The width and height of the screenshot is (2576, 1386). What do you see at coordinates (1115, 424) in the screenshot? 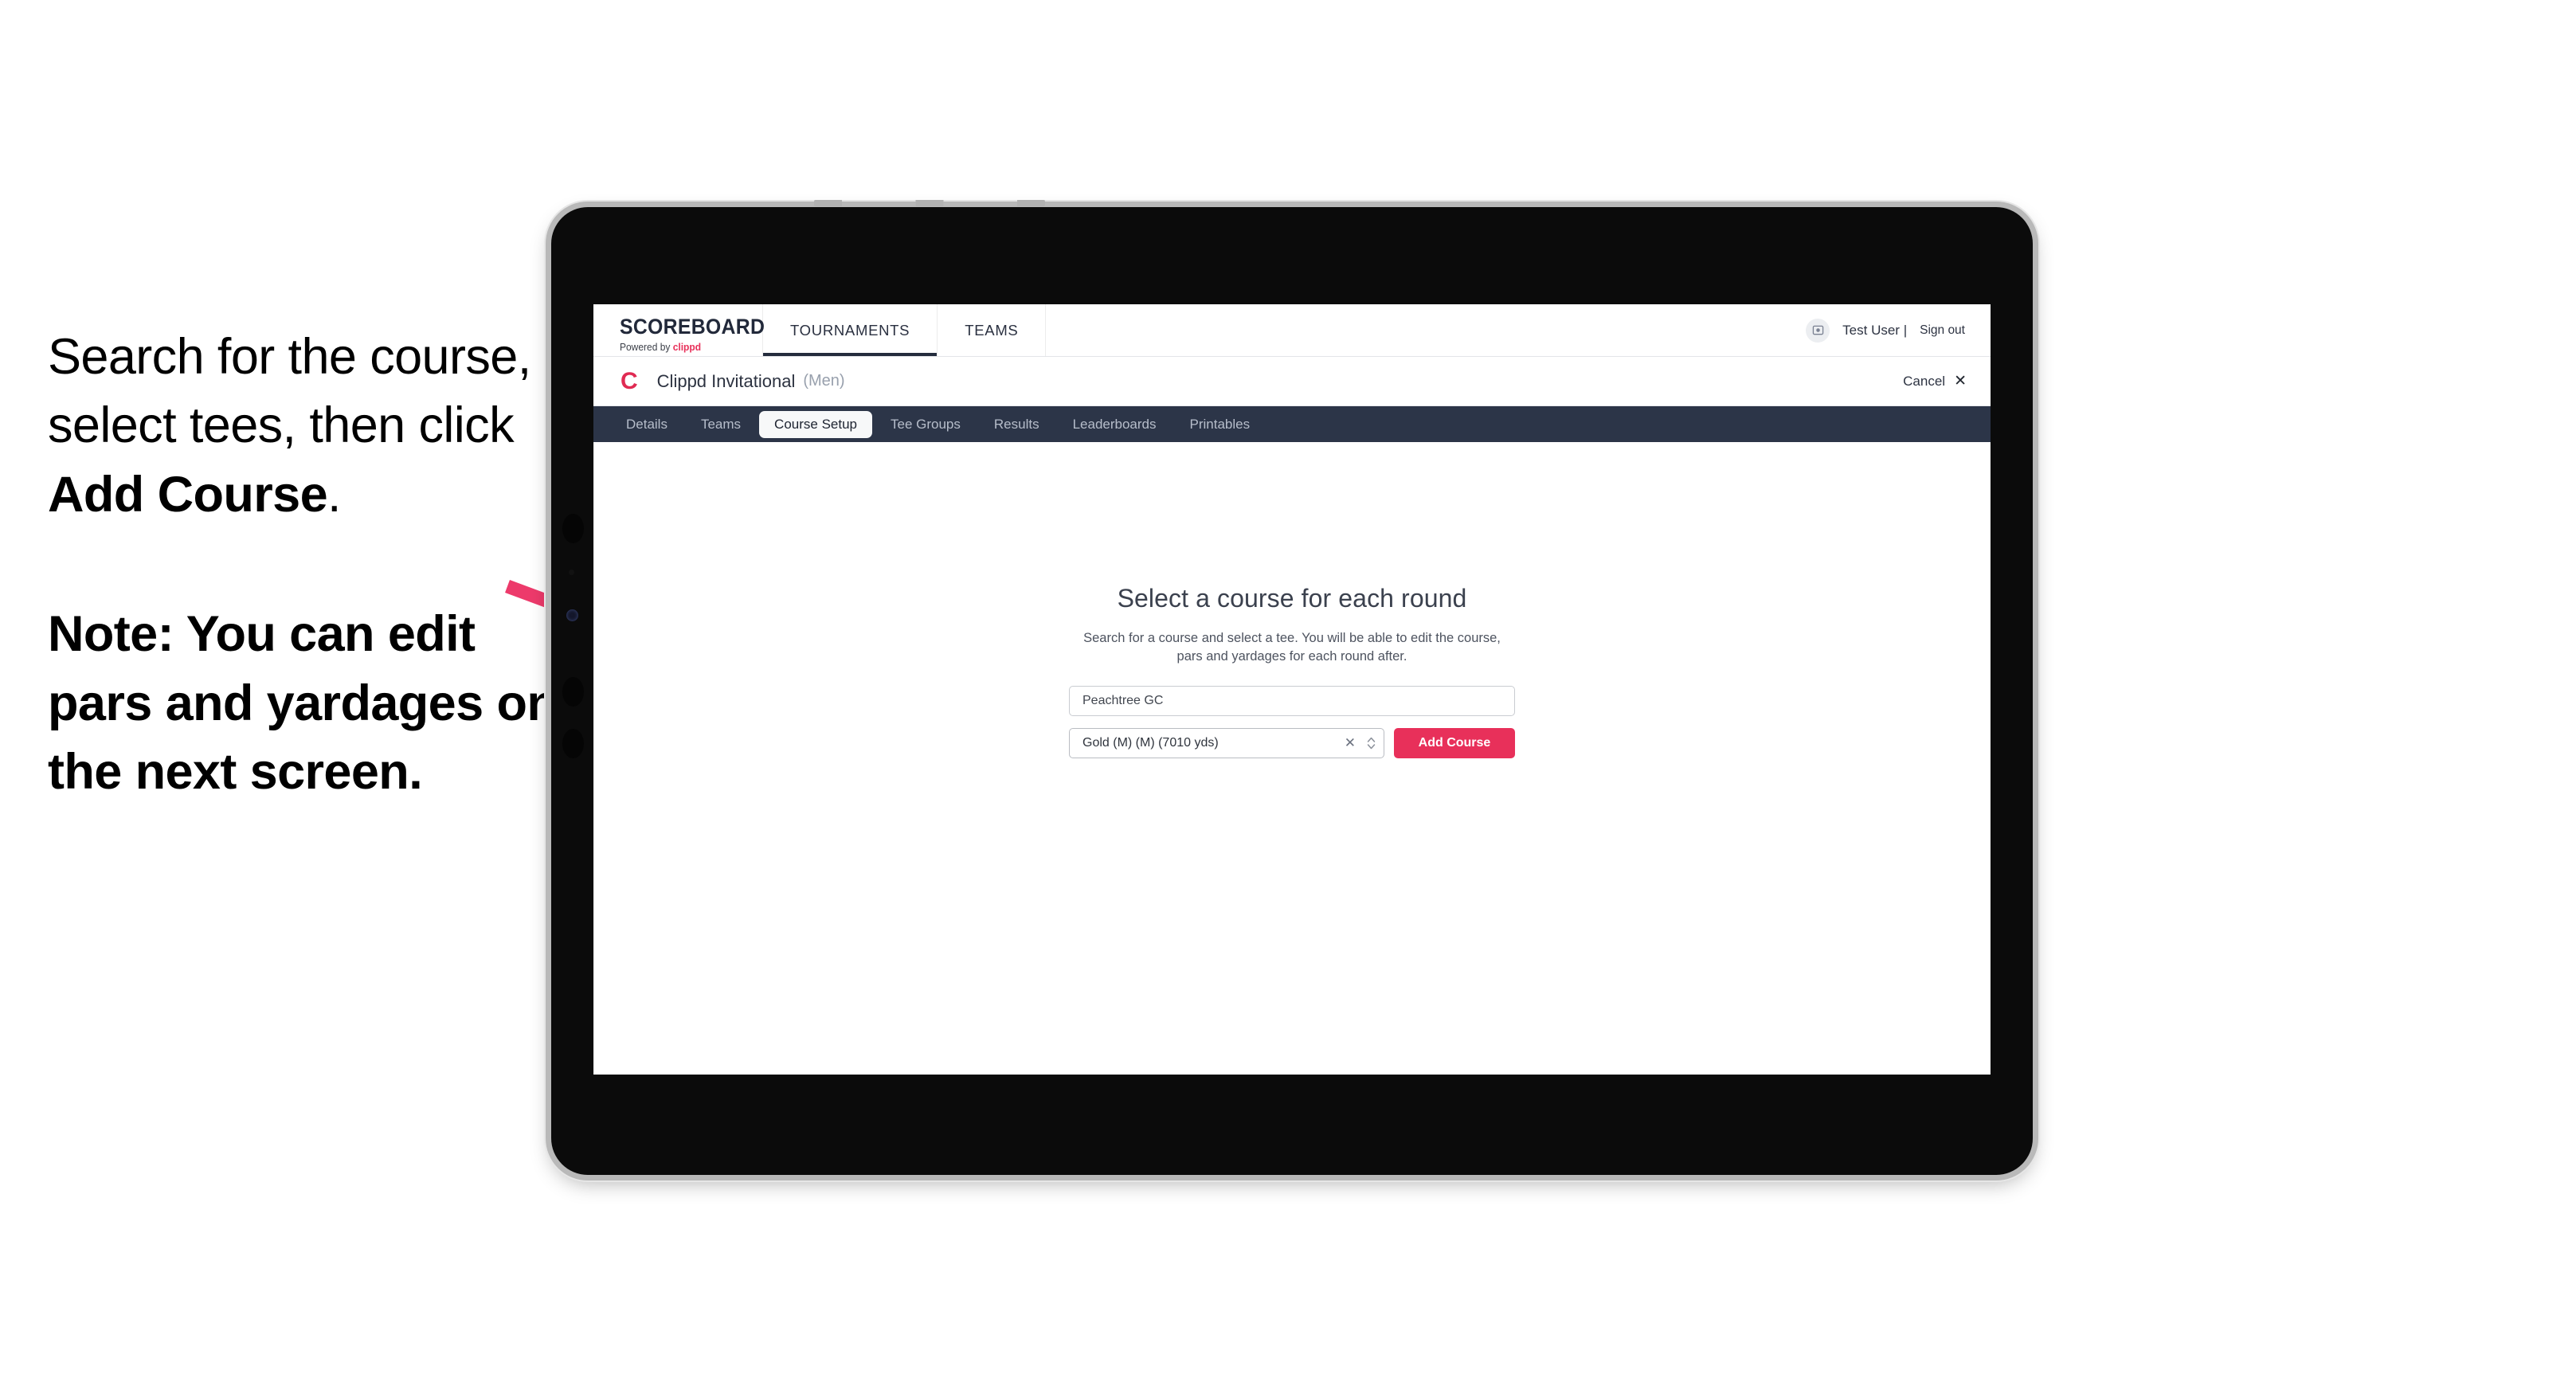
I see `tab-leaderboards: Leaderboards` at bounding box center [1115, 424].